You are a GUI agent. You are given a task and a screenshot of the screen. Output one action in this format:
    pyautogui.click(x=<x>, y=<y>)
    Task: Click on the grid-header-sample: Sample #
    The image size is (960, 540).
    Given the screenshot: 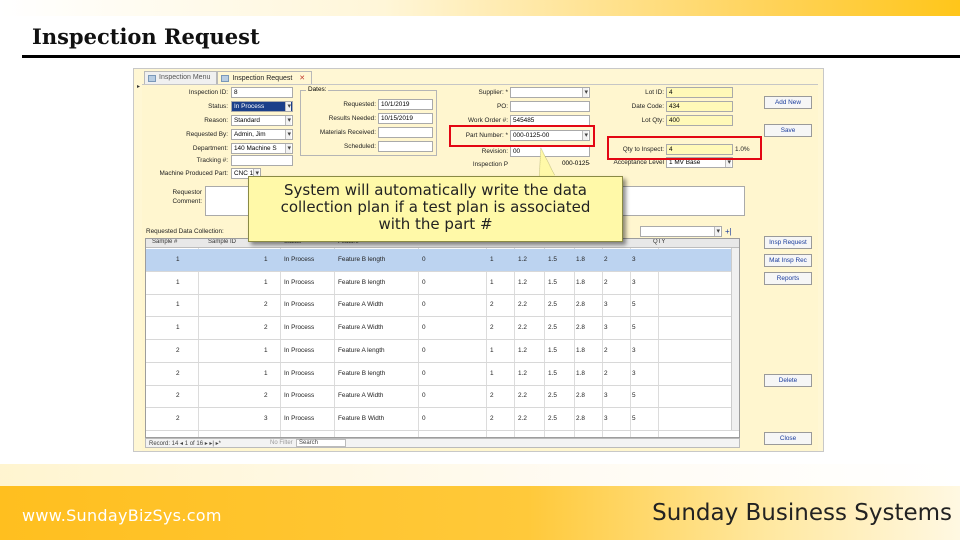 What is the action you would take?
    pyautogui.click(x=163, y=243)
    